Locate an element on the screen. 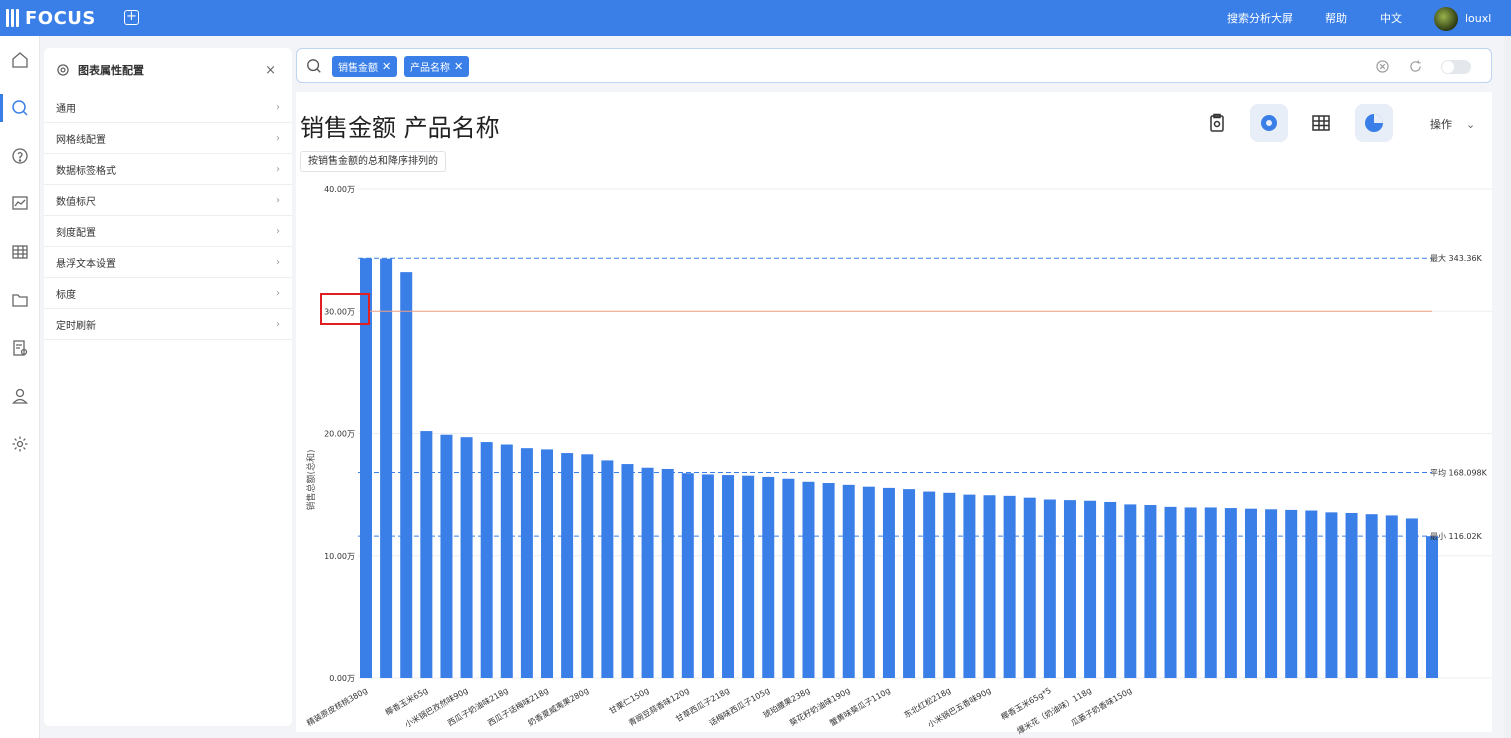 The height and width of the screenshot is (738, 1511). highlight-box is located at coordinates (345, 309).